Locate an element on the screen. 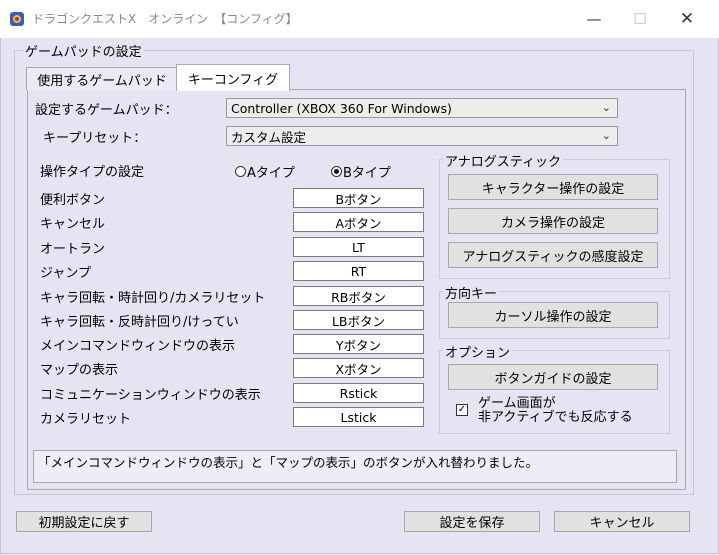  minimize-icon: — is located at coordinates (594, 19).